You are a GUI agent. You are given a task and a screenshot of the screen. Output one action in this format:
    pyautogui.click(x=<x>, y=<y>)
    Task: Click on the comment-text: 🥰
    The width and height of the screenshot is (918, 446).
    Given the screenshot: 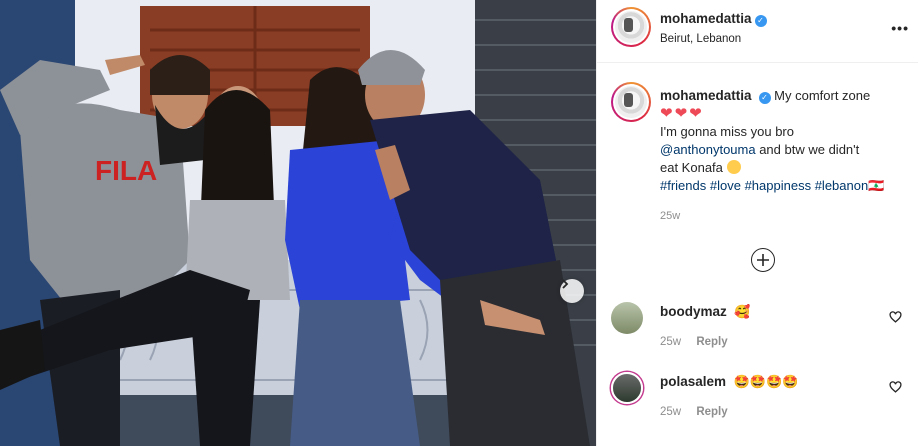 What is the action you would take?
    pyautogui.click(x=742, y=311)
    